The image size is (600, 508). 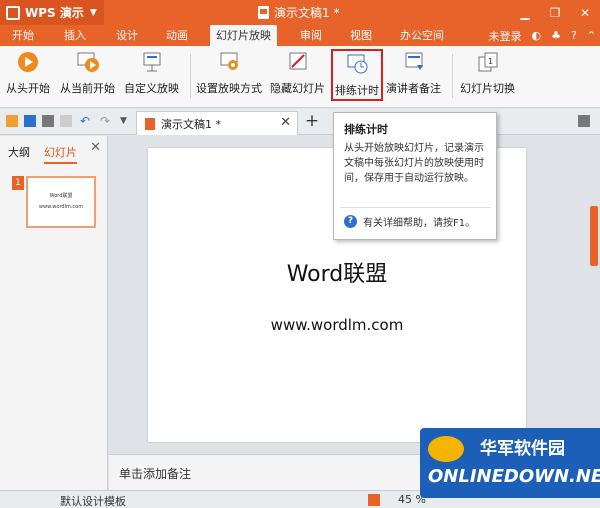 I want to click on menu-home: 开始, so click(x=23, y=35).